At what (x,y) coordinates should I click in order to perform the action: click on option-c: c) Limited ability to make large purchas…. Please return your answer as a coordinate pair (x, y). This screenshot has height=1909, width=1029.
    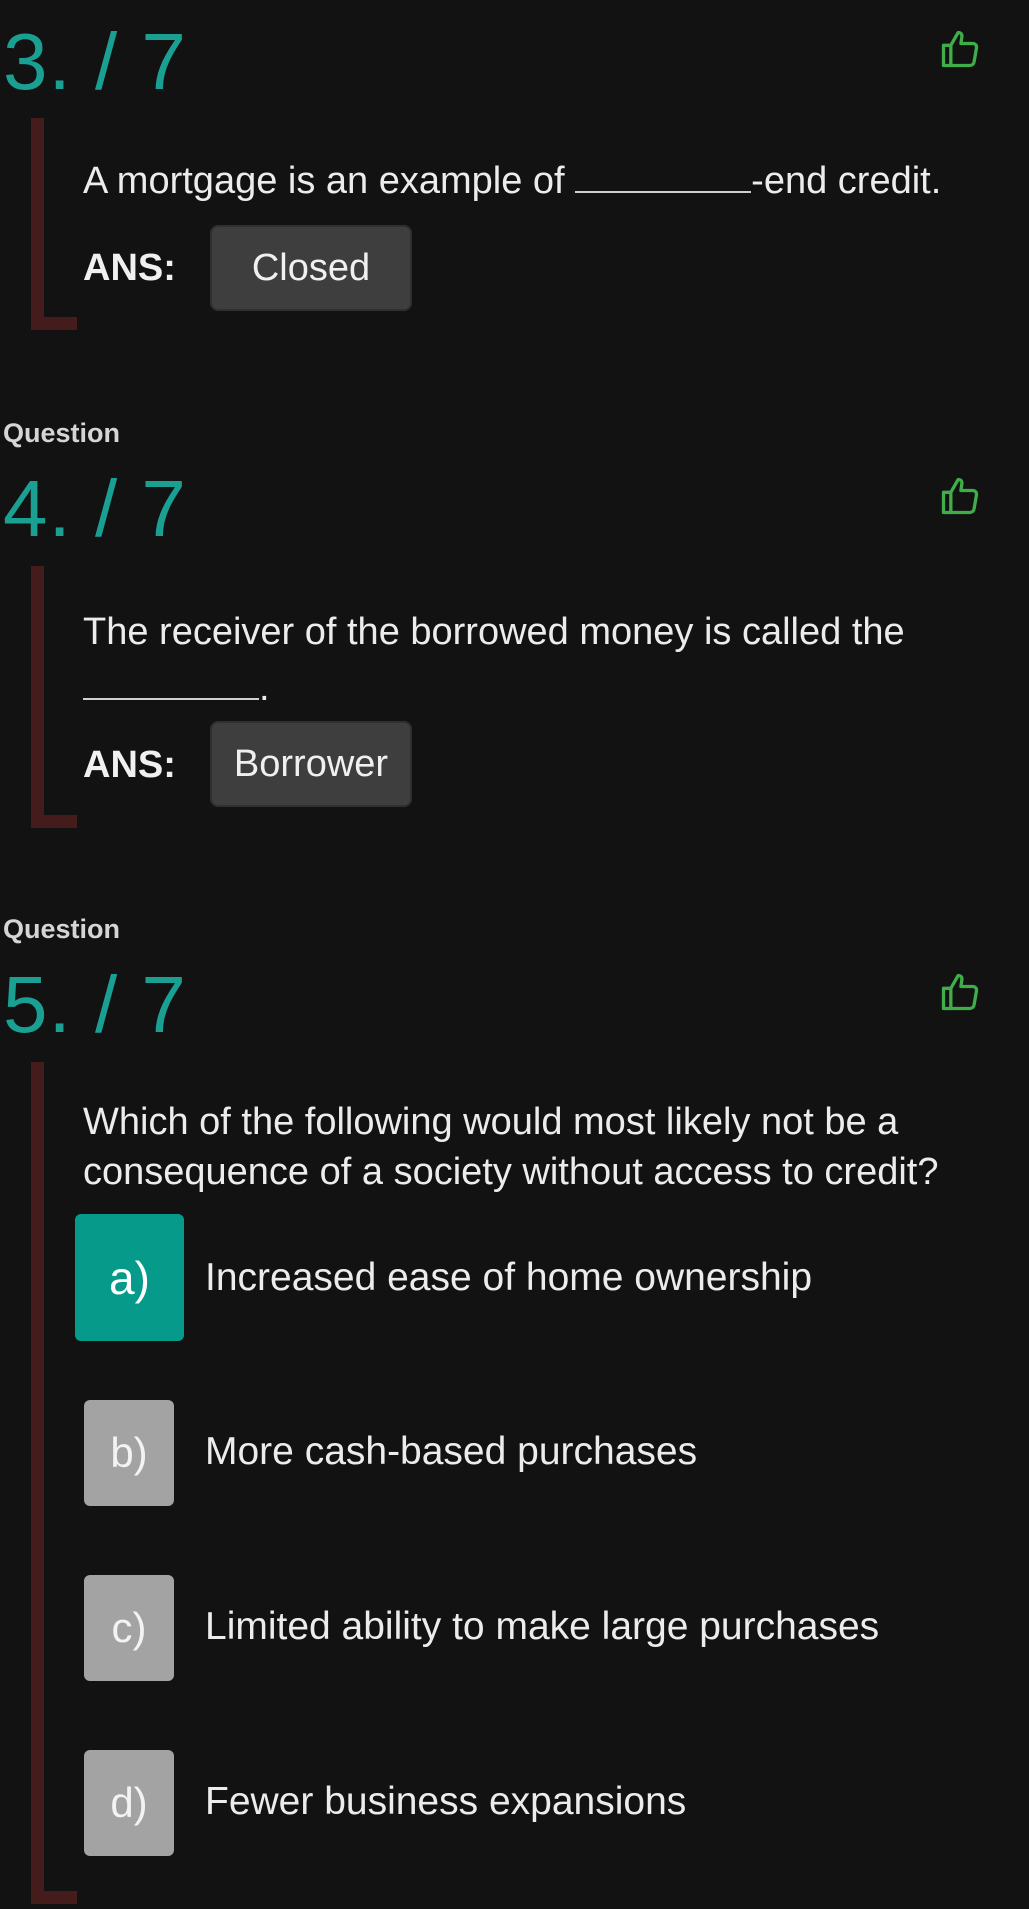
    Looking at the image, I should click on (545, 1635).